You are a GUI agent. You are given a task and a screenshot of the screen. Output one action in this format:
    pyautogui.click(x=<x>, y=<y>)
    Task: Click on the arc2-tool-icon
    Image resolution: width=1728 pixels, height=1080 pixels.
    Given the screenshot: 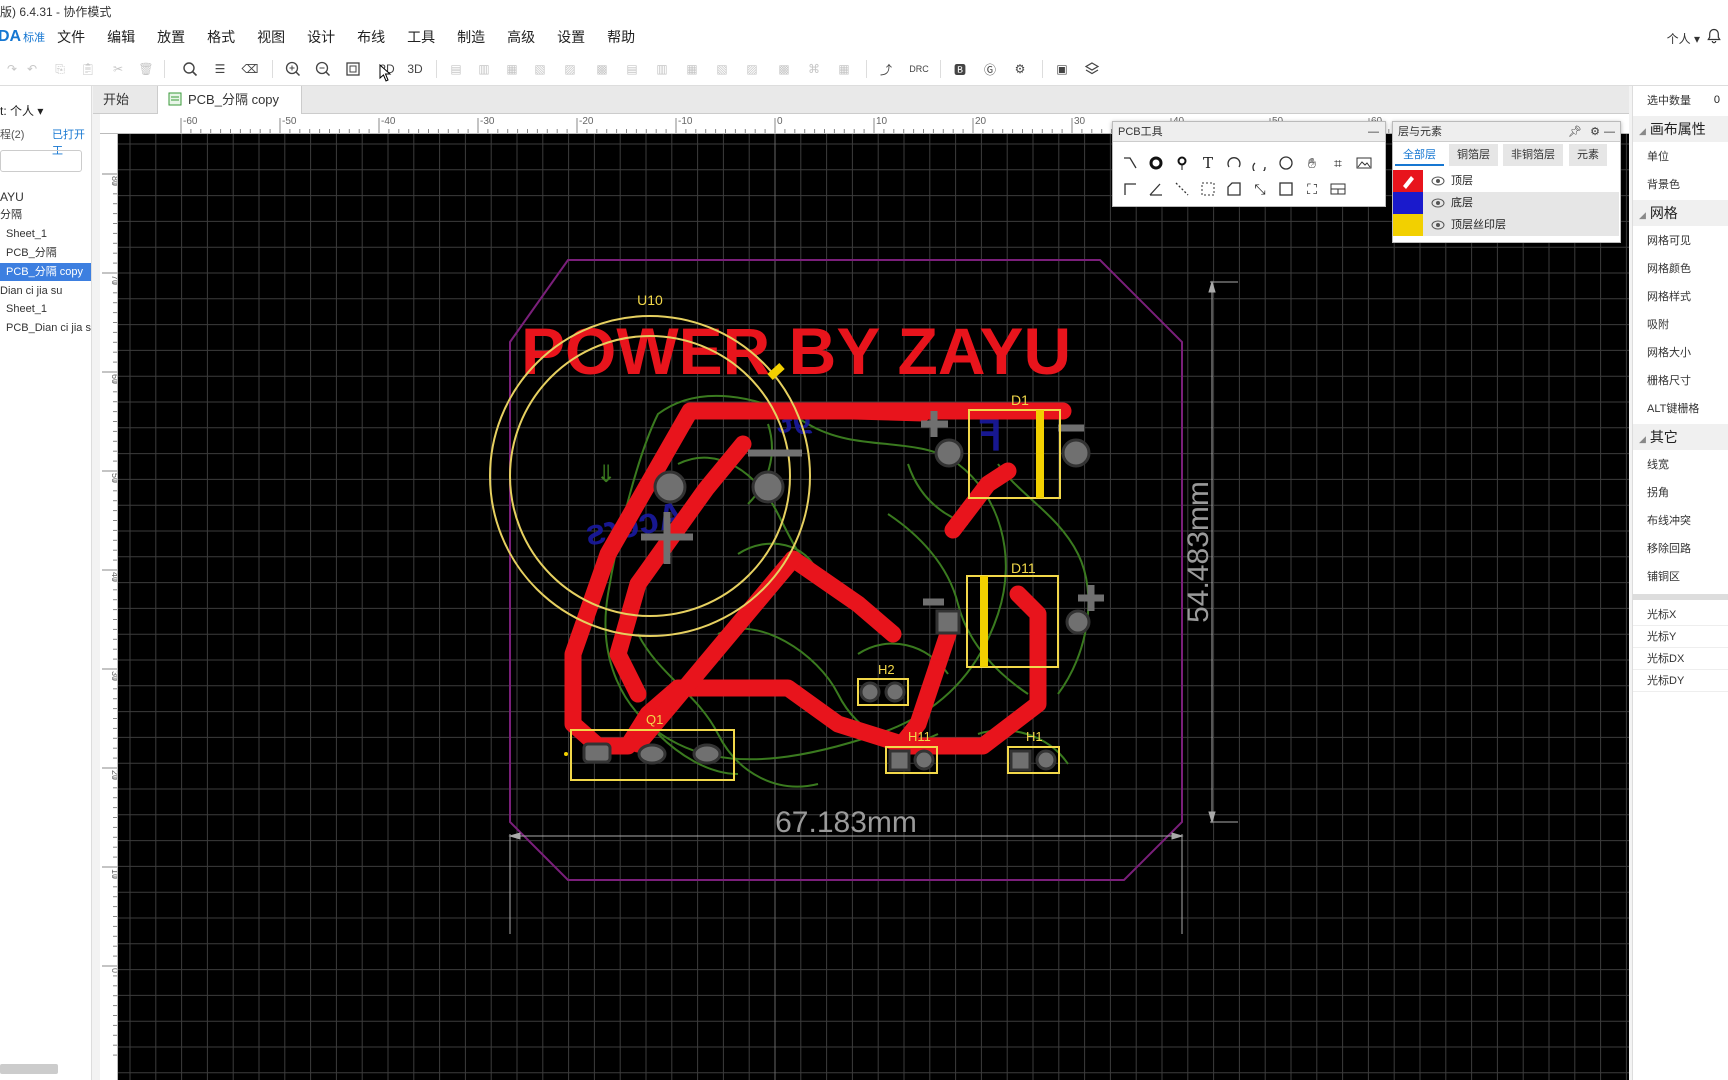 What is the action you would take?
    pyautogui.click(x=1260, y=163)
    